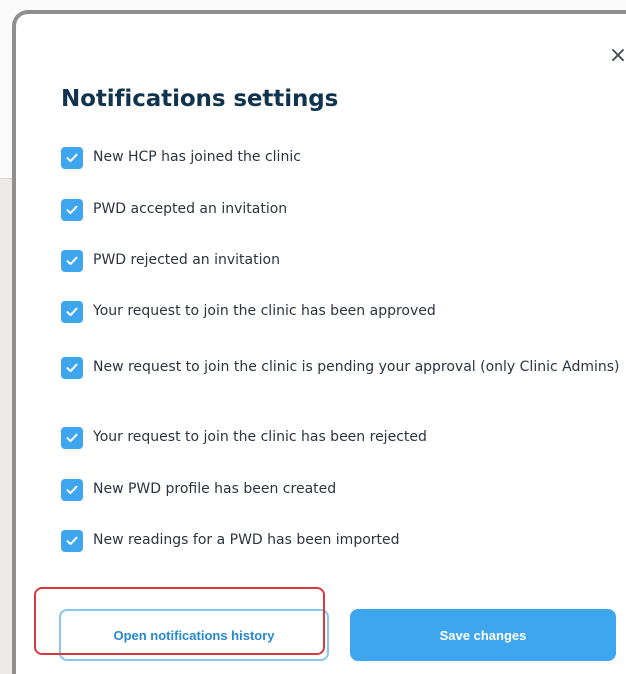  Describe the element at coordinates (197, 157) in the screenshot. I see `option-label: New HCP has joined the clinic` at that location.